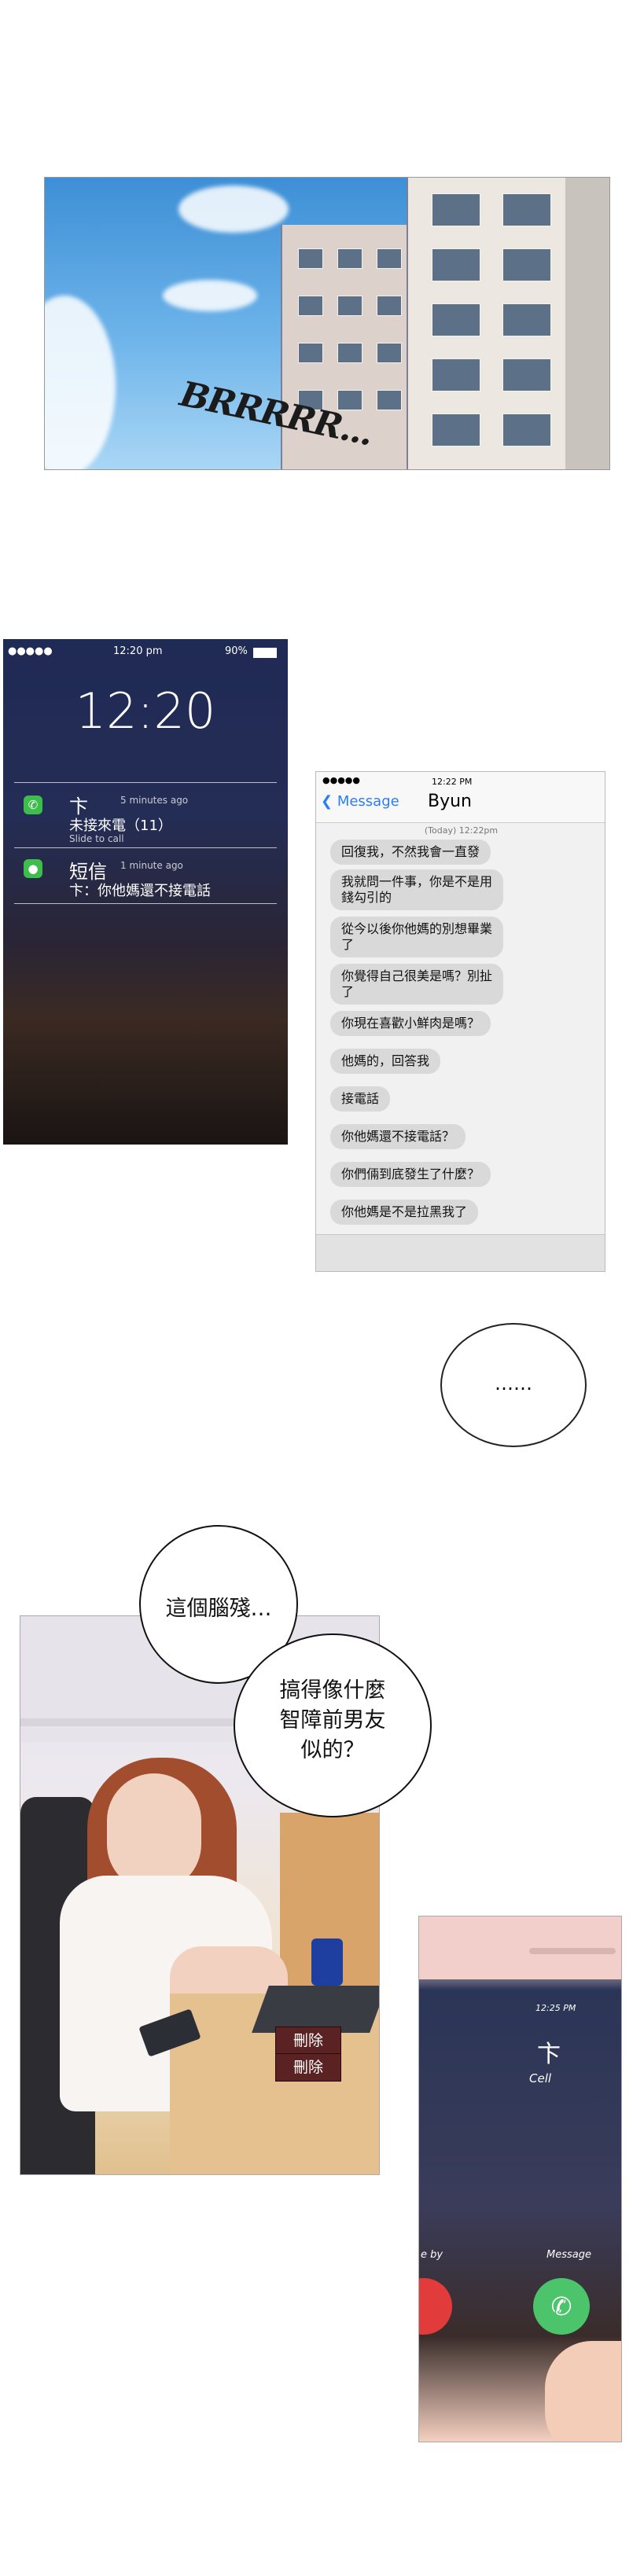 The height and width of the screenshot is (2576, 644). What do you see at coordinates (452, 782) in the screenshot?
I see `status-time: 12:22 PM` at bounding box center [452, 782].